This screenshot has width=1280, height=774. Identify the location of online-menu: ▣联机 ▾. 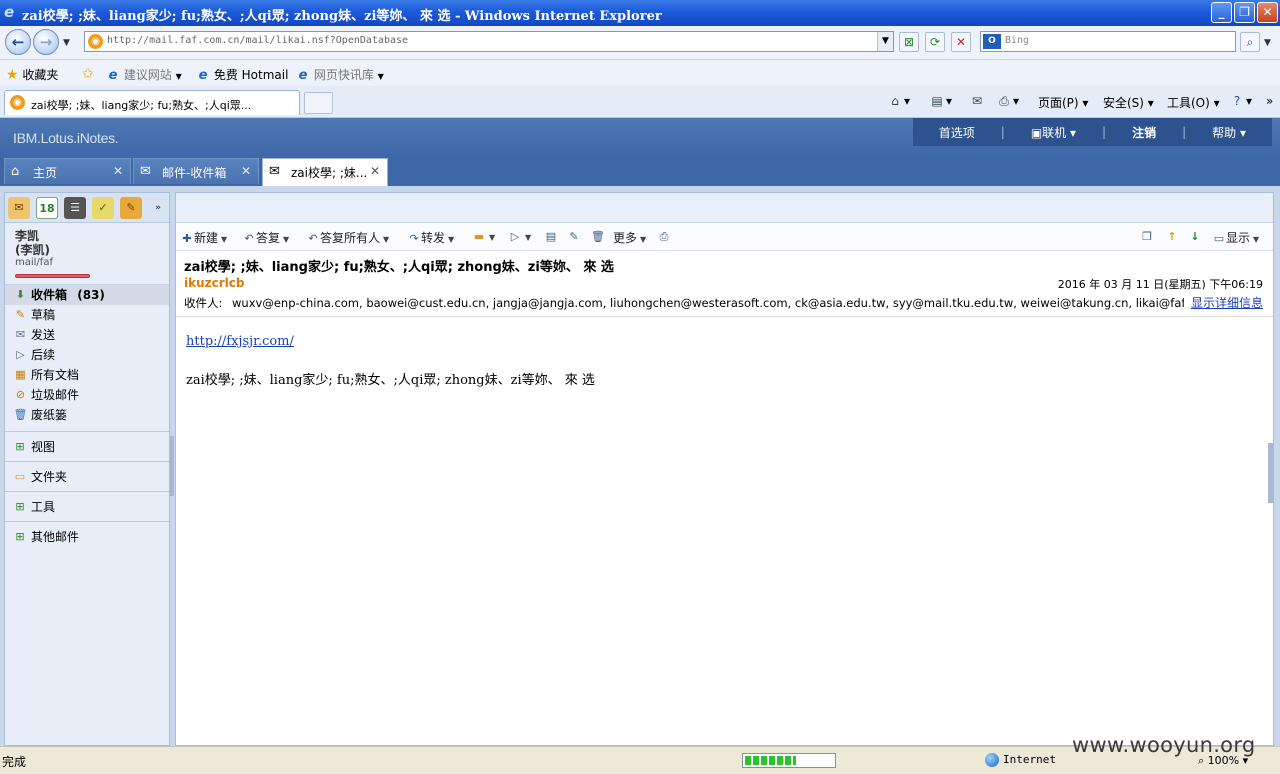
(1053, 132).